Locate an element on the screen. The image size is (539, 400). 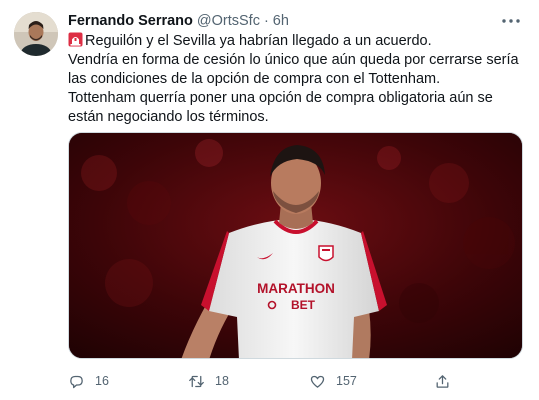
share-icon is located at coordinates (442, 381).